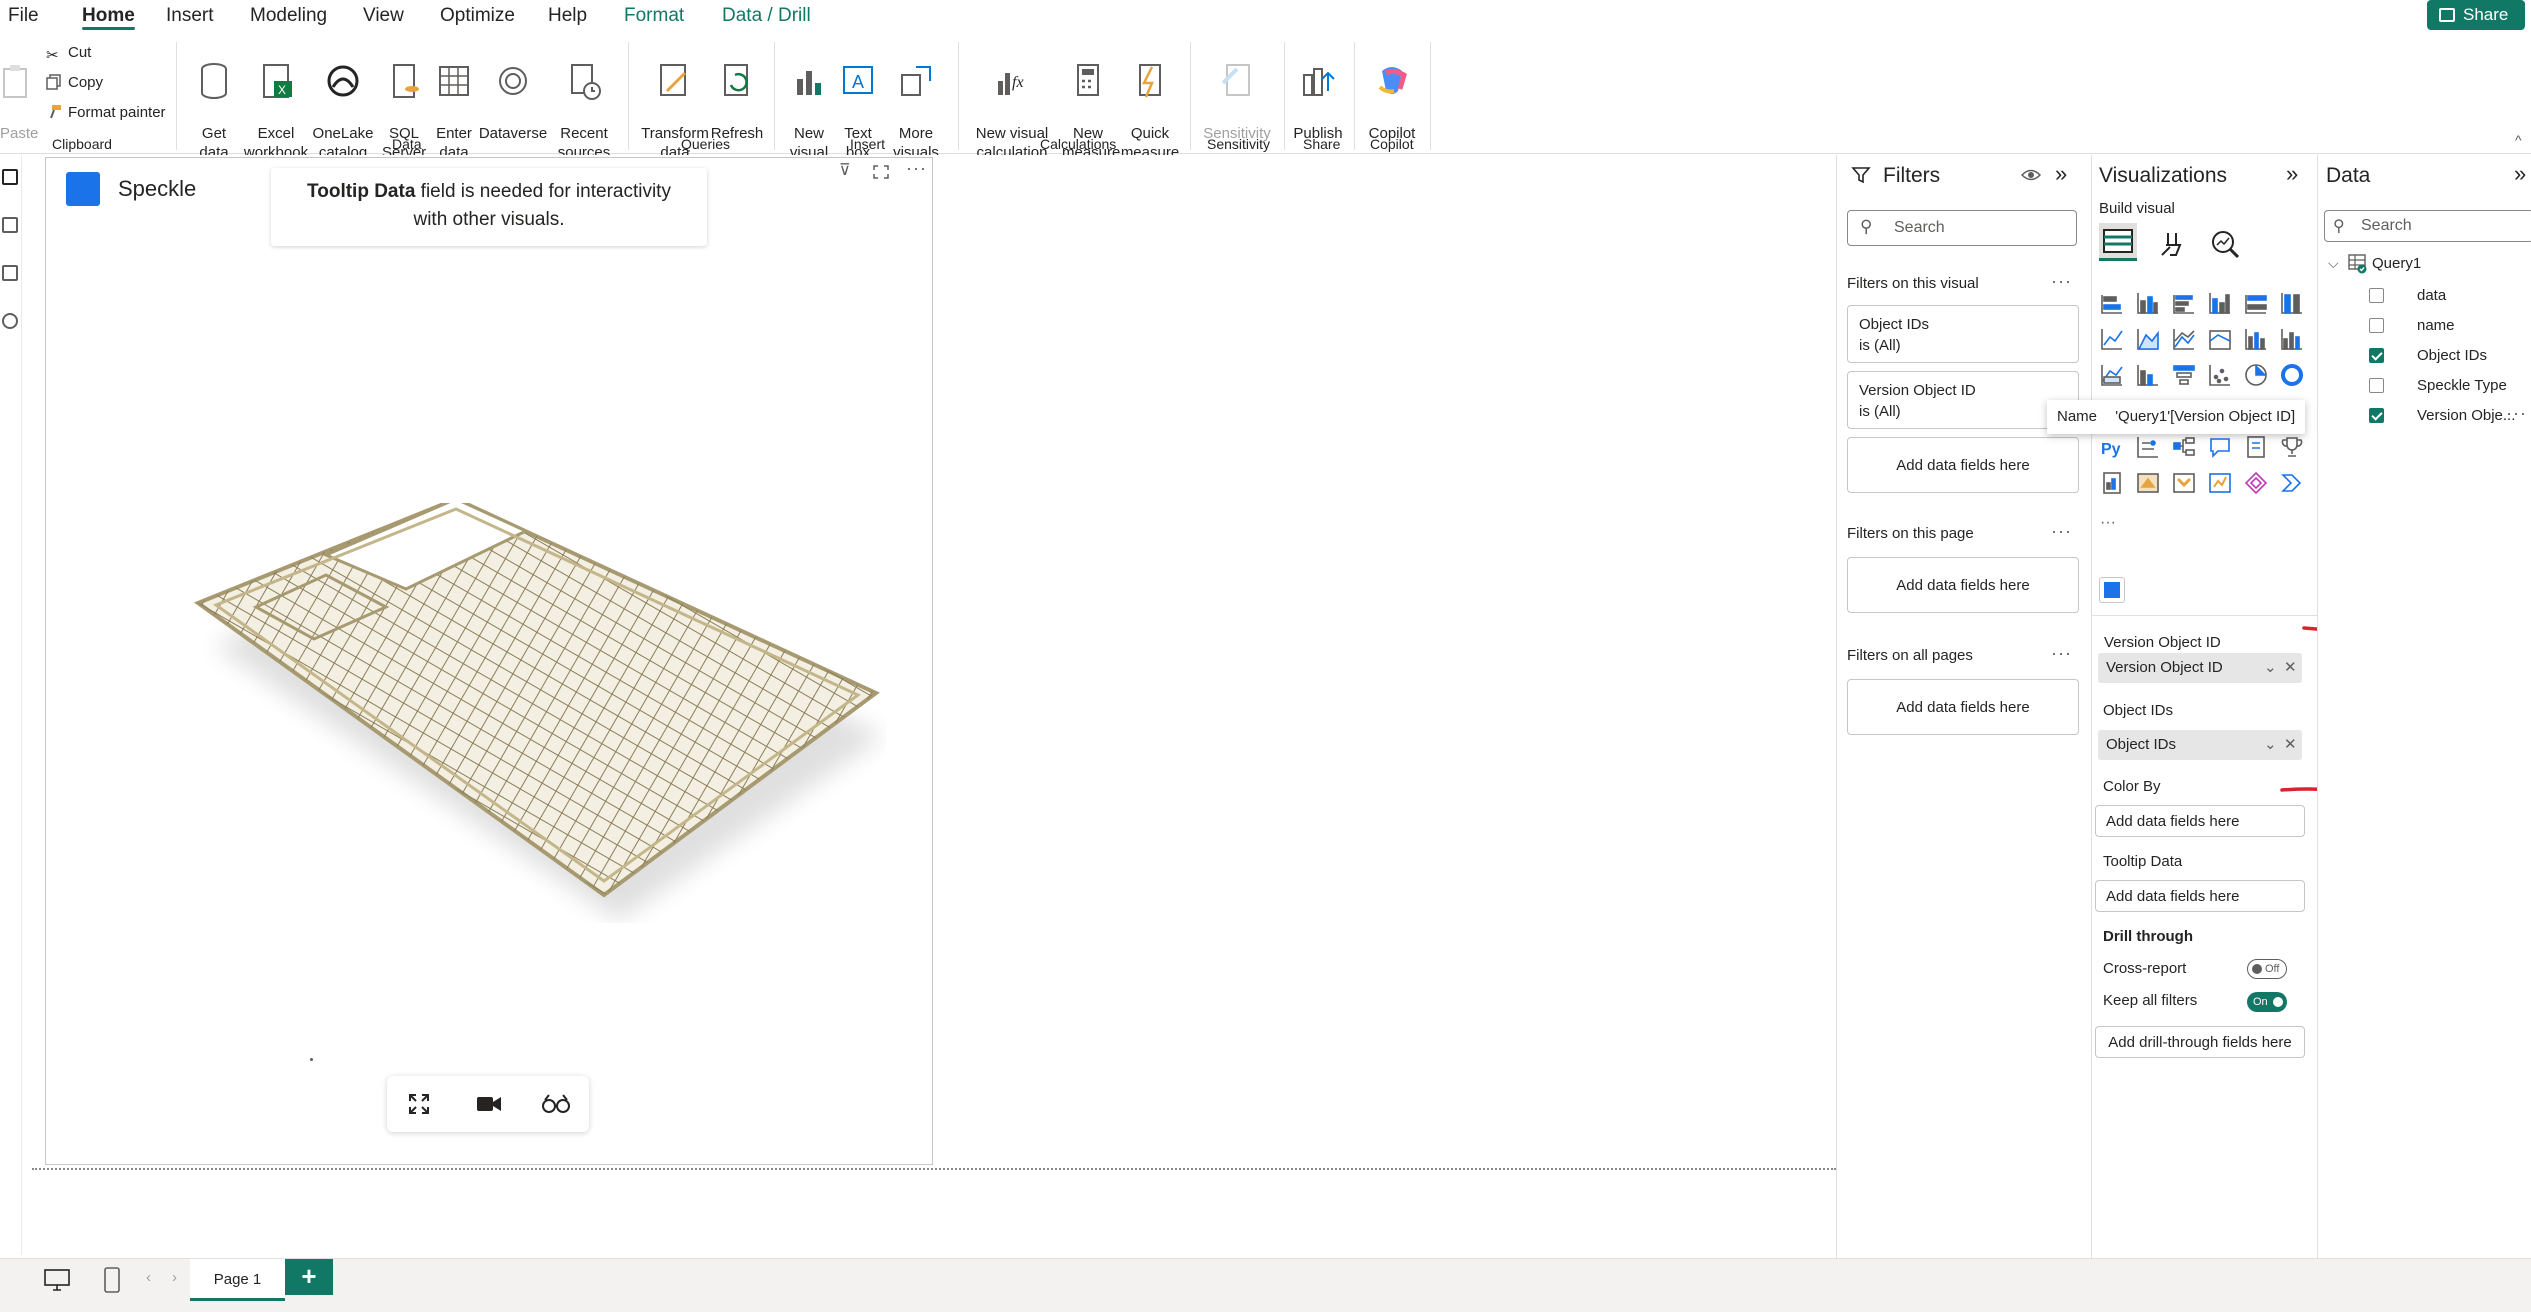  What do you see at coordinates (214, 102) in the screenshot?
I see `get-data-button: Get data` at bounding box center [214, 102].